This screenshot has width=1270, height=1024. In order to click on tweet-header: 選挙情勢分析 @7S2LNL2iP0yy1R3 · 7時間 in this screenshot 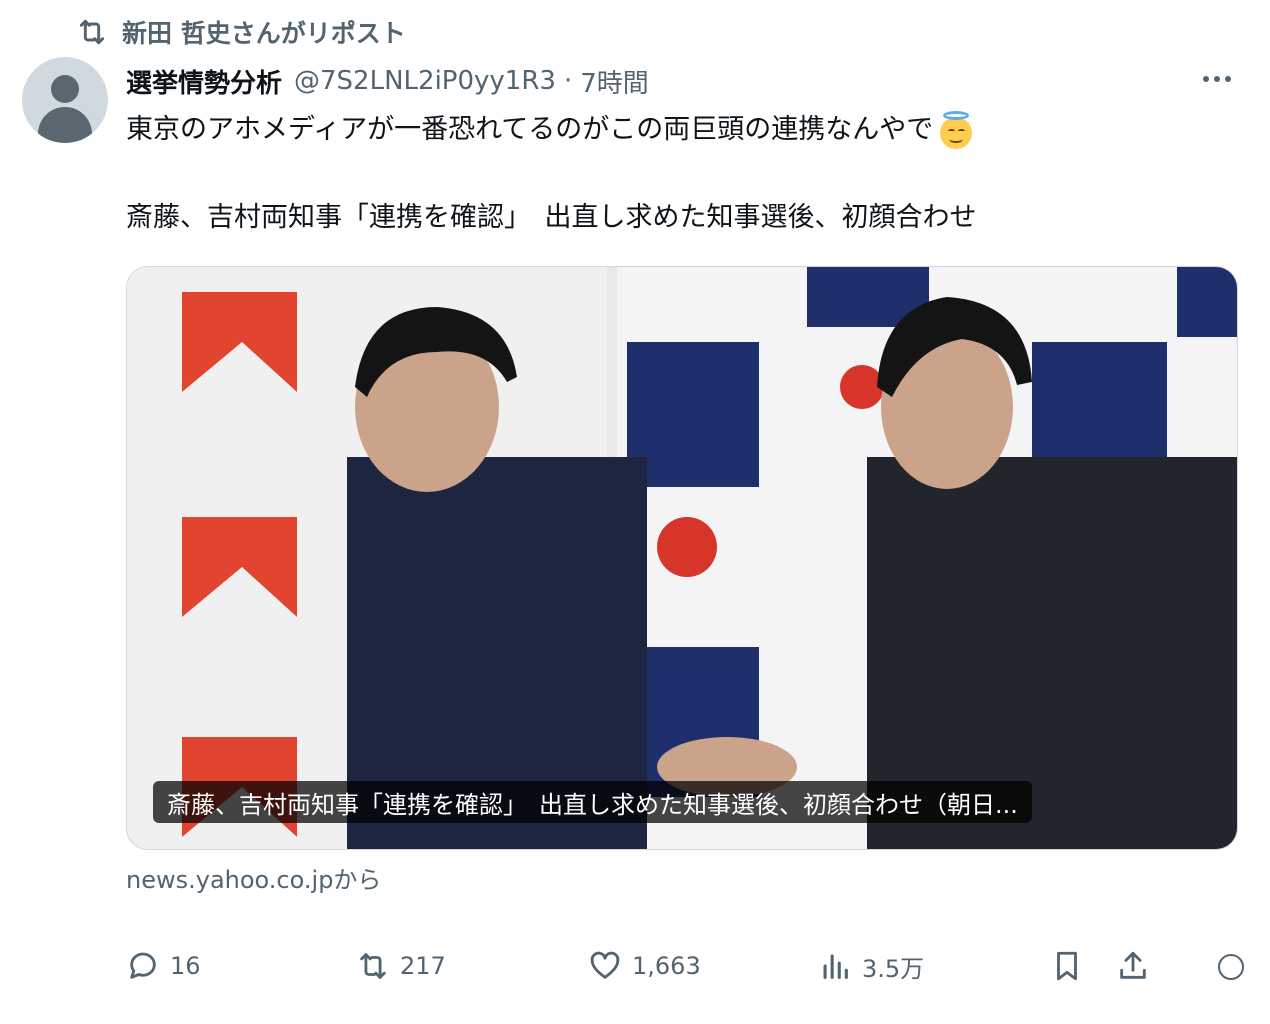, I will do `click(387, 81)`.